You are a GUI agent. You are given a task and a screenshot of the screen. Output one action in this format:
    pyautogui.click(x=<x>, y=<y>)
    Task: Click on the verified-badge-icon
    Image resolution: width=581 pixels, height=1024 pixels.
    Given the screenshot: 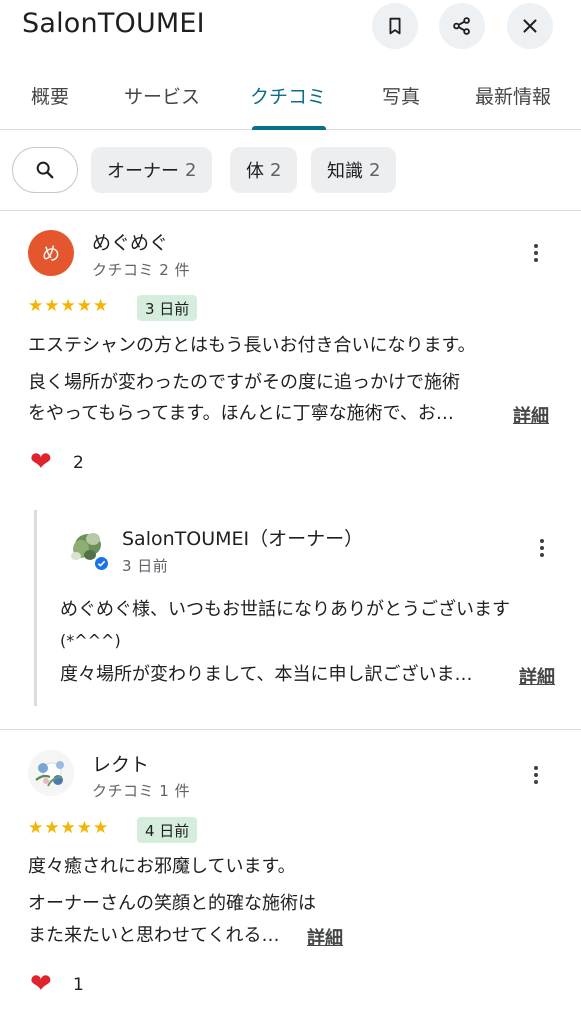 What is the action you would take?
    pyautogui.click(x=101, y=563)
    